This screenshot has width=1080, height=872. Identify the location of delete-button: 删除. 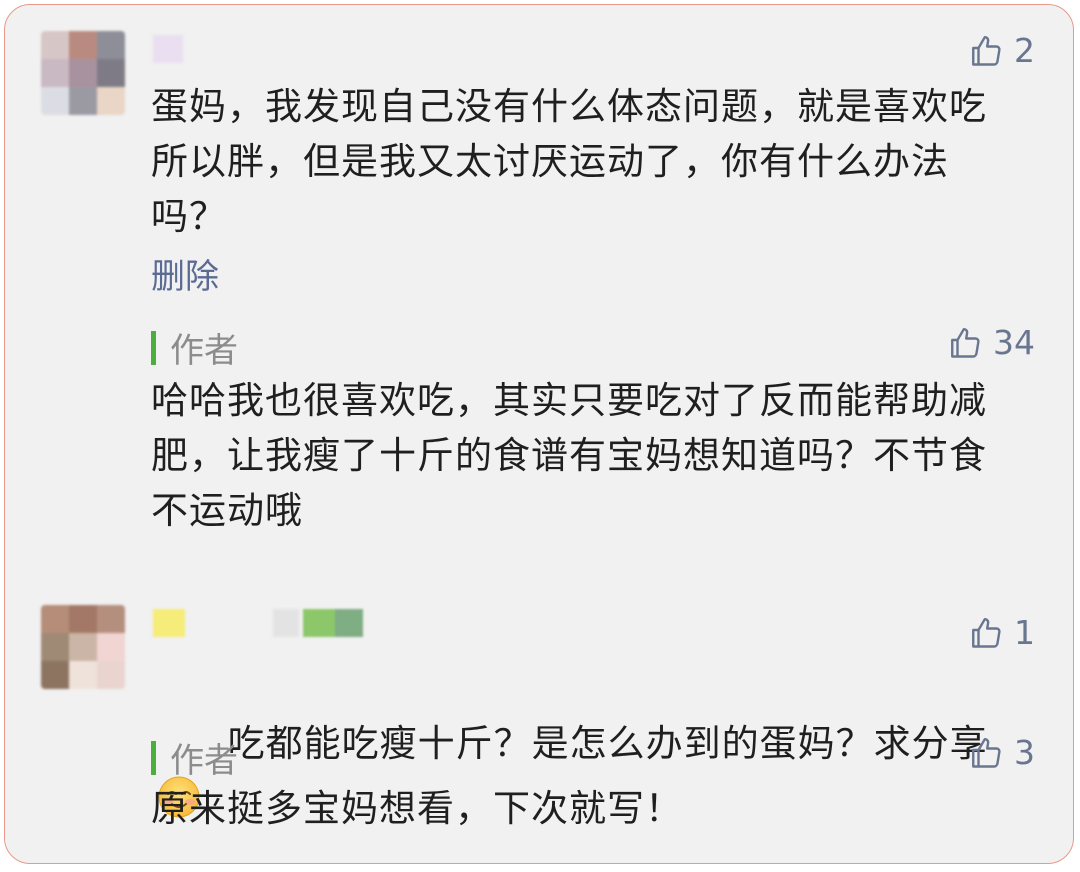
(185, 273).